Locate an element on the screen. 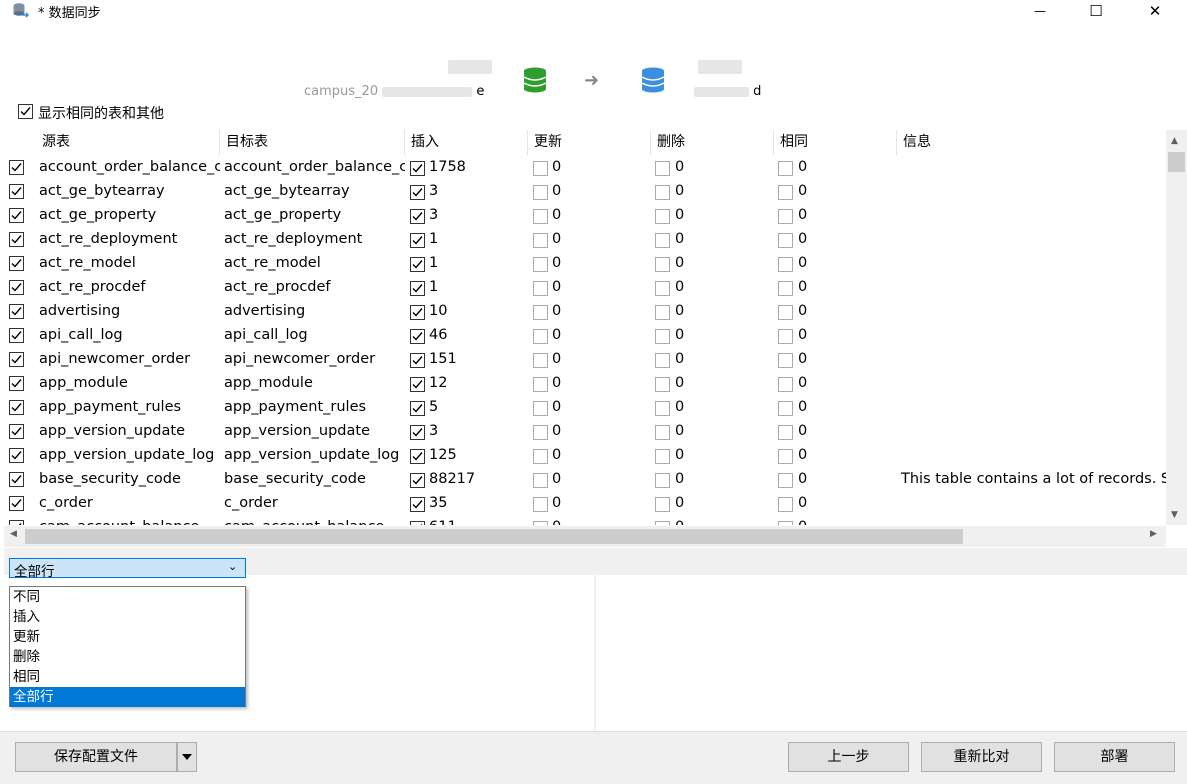 The height and width of the screenshot is (784, 1187). scroll-left-icon: ◀ is located at coordinates (13, 534).